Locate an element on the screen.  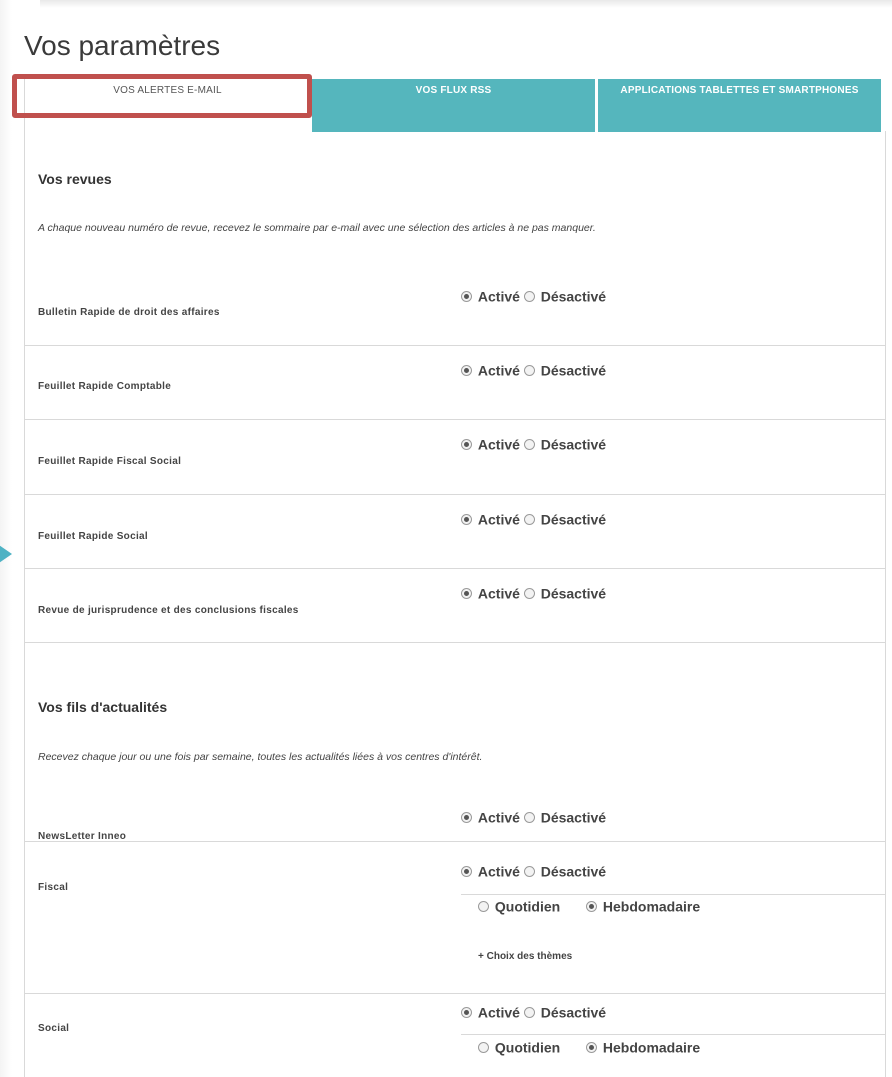
tab-apps: APPLICATIONS TABLETTES ET SMARTPHONES is located at coordinates (739, 105).